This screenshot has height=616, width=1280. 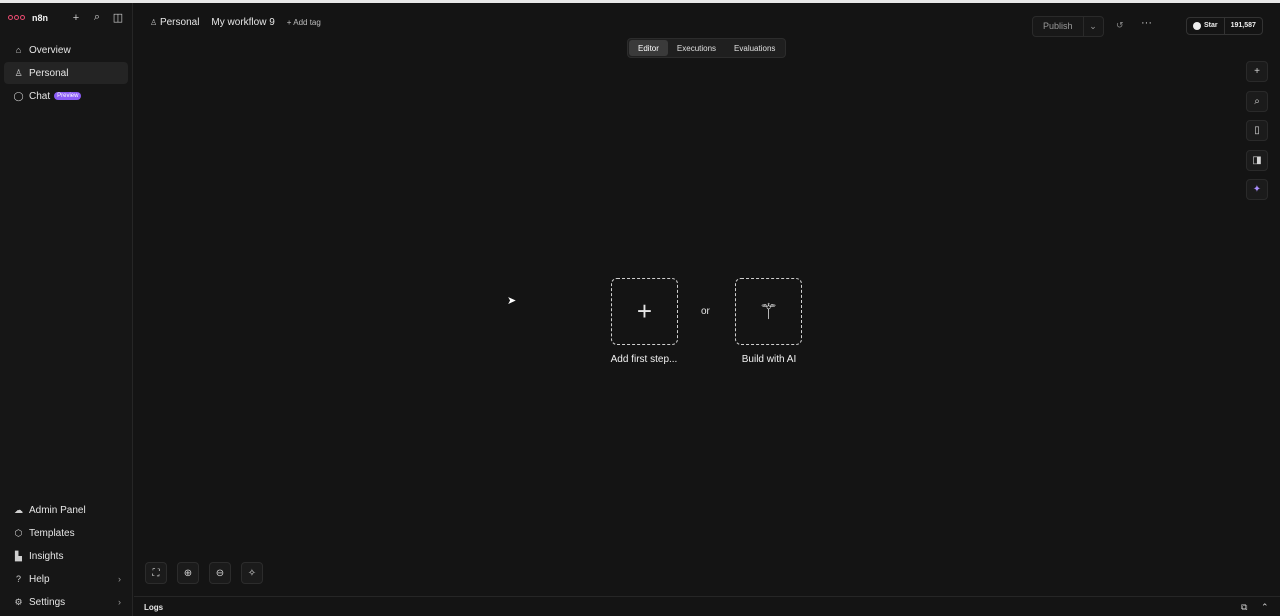 I want to click on add-first-step-button: +, so click(x=644, y=311).